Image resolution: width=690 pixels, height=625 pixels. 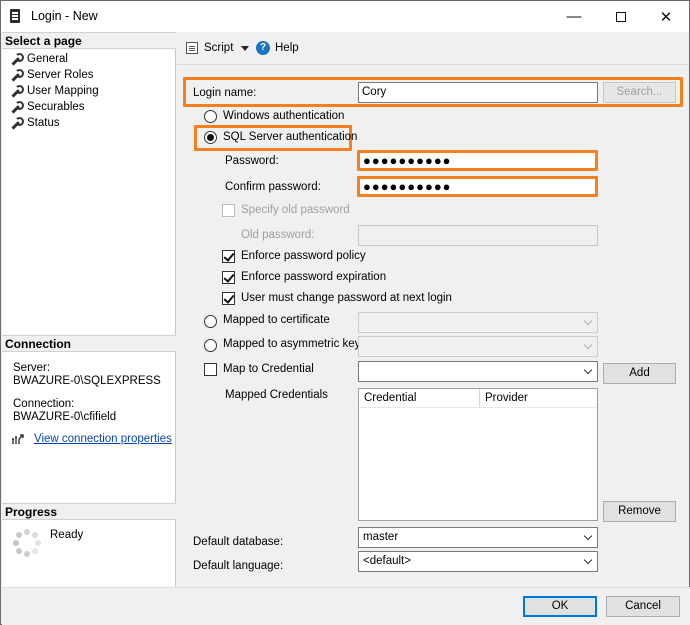 I want to click on cancel-button: Cancel, so click(x=643, y=606).